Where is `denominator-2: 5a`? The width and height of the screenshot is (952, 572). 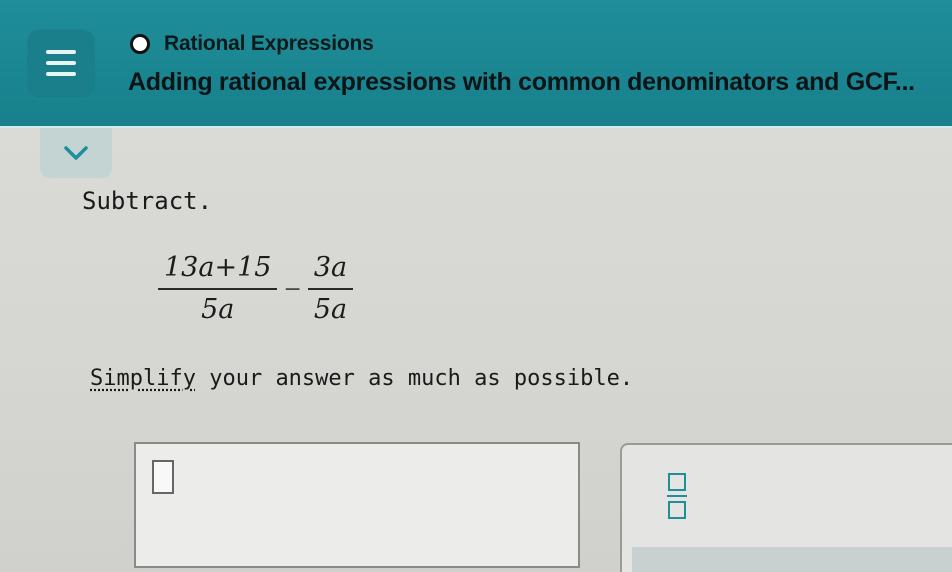
denominator-2: 5a is located at coordinates (330, 309).